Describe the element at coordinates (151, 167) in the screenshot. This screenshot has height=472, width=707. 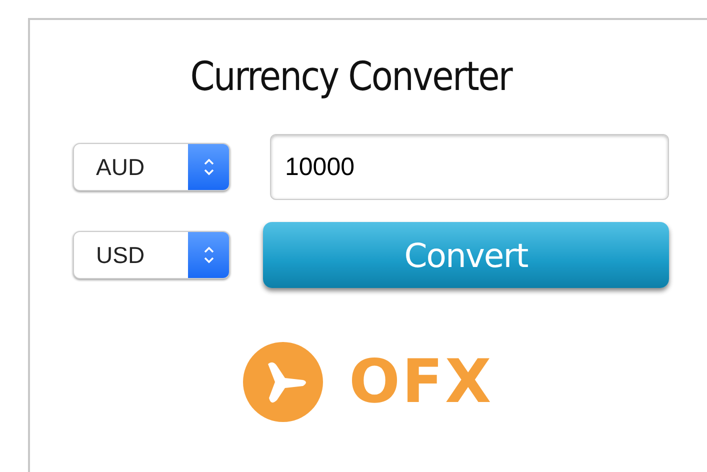
I see `currency-select: AUD` at that location.